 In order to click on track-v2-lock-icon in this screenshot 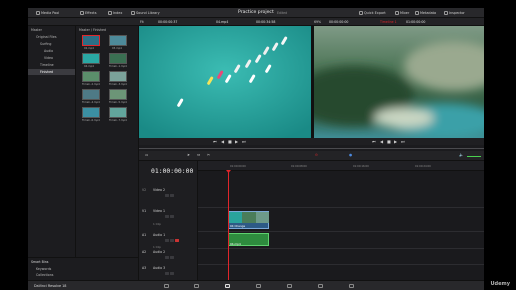, I will do `click(167, 196)`.